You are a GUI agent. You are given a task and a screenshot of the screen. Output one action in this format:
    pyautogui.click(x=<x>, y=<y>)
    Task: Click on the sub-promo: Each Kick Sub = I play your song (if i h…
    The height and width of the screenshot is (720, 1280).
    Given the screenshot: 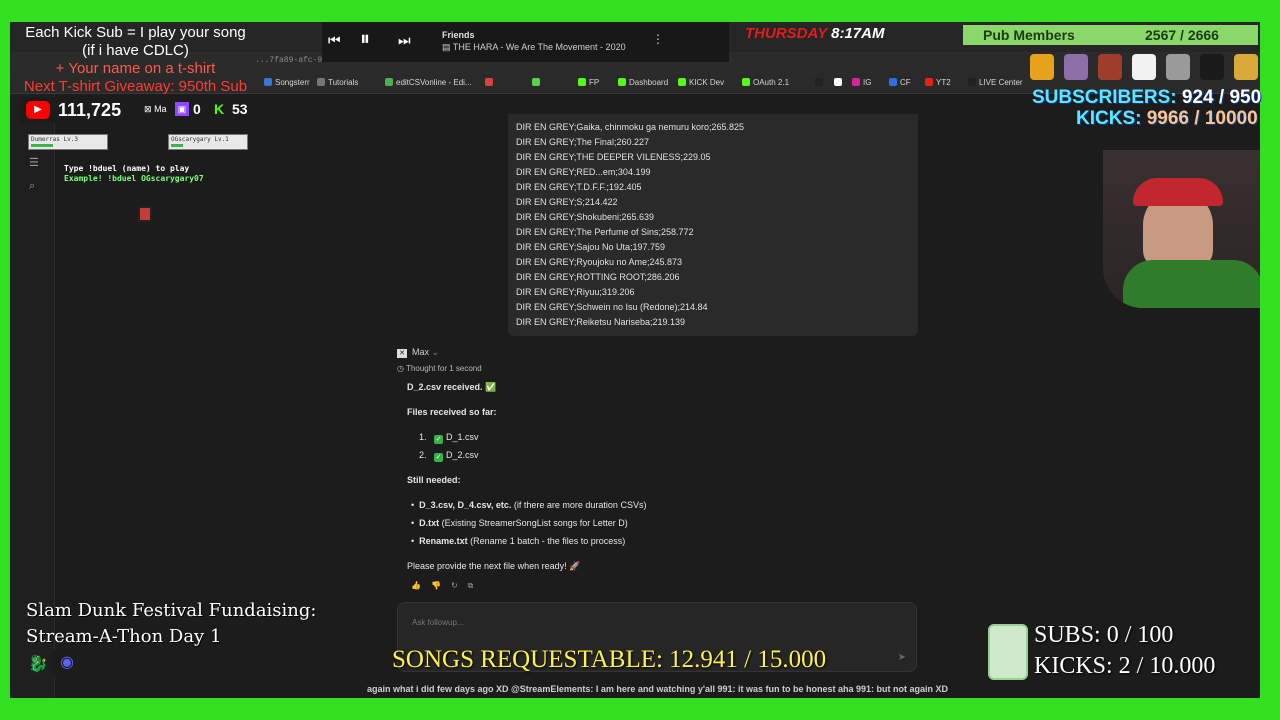 What is the action you would take?
    pyautogui.click(x=135, y=60)
    